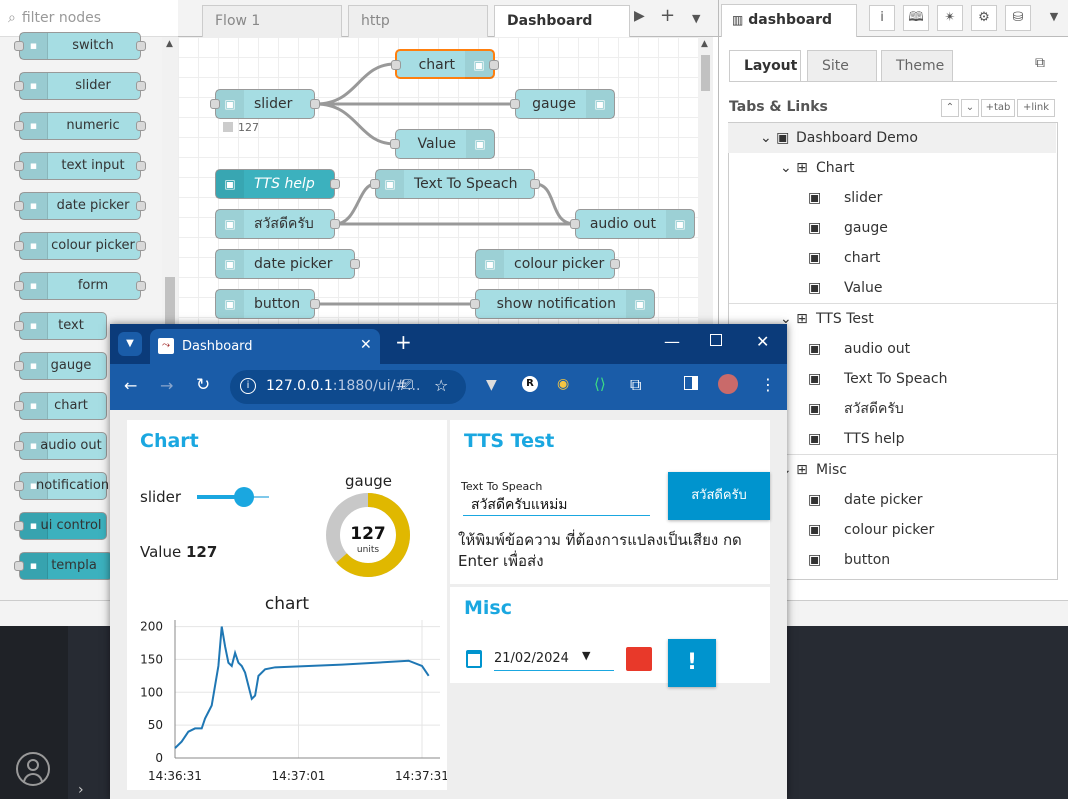 Image resolution: width=1068 pixels, height=799 pixels. Describe the element at coordinates (60, 326) in the screenshot. I see `palette-node-text: ▪ text` at that location.